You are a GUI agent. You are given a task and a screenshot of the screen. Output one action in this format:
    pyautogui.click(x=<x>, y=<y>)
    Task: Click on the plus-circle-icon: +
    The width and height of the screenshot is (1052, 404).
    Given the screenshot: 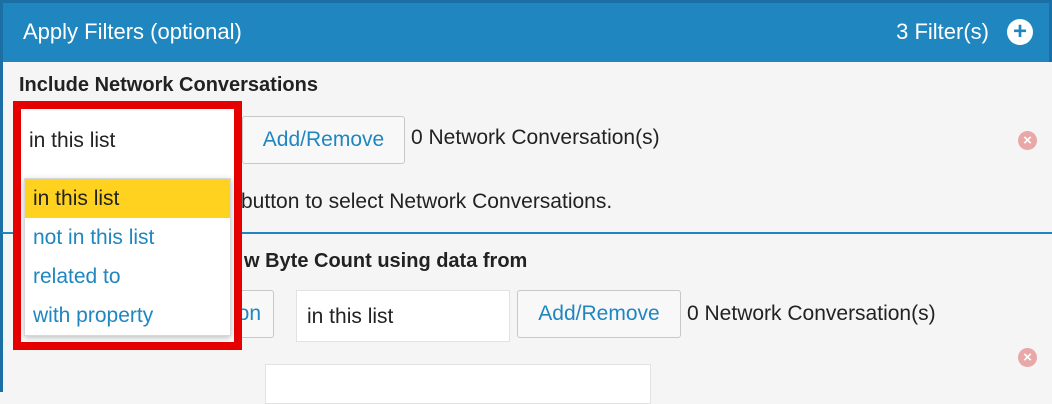 What is the action you would take?
    pyautogui.click(x=1020, y=32)
    